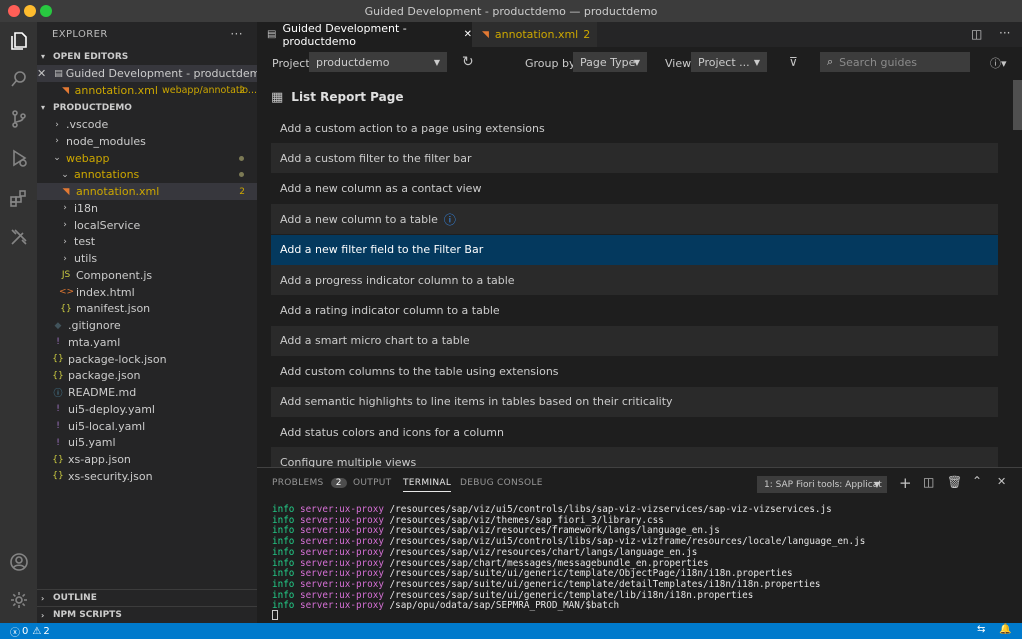 This screenshot has width=1022, height=639. Describe the element at coordinates (338, 483) in the screenshot. I see `problems-count-badge: 2` at that location.